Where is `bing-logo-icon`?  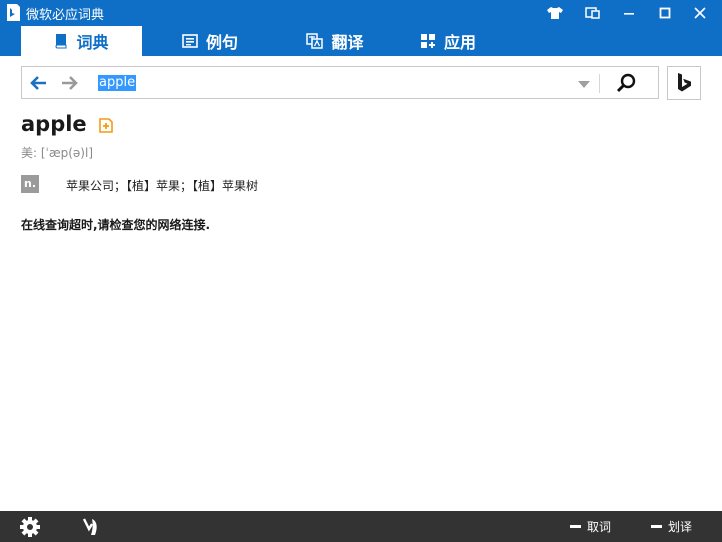 bing-logo-icon is located at coordinates (684, 82).